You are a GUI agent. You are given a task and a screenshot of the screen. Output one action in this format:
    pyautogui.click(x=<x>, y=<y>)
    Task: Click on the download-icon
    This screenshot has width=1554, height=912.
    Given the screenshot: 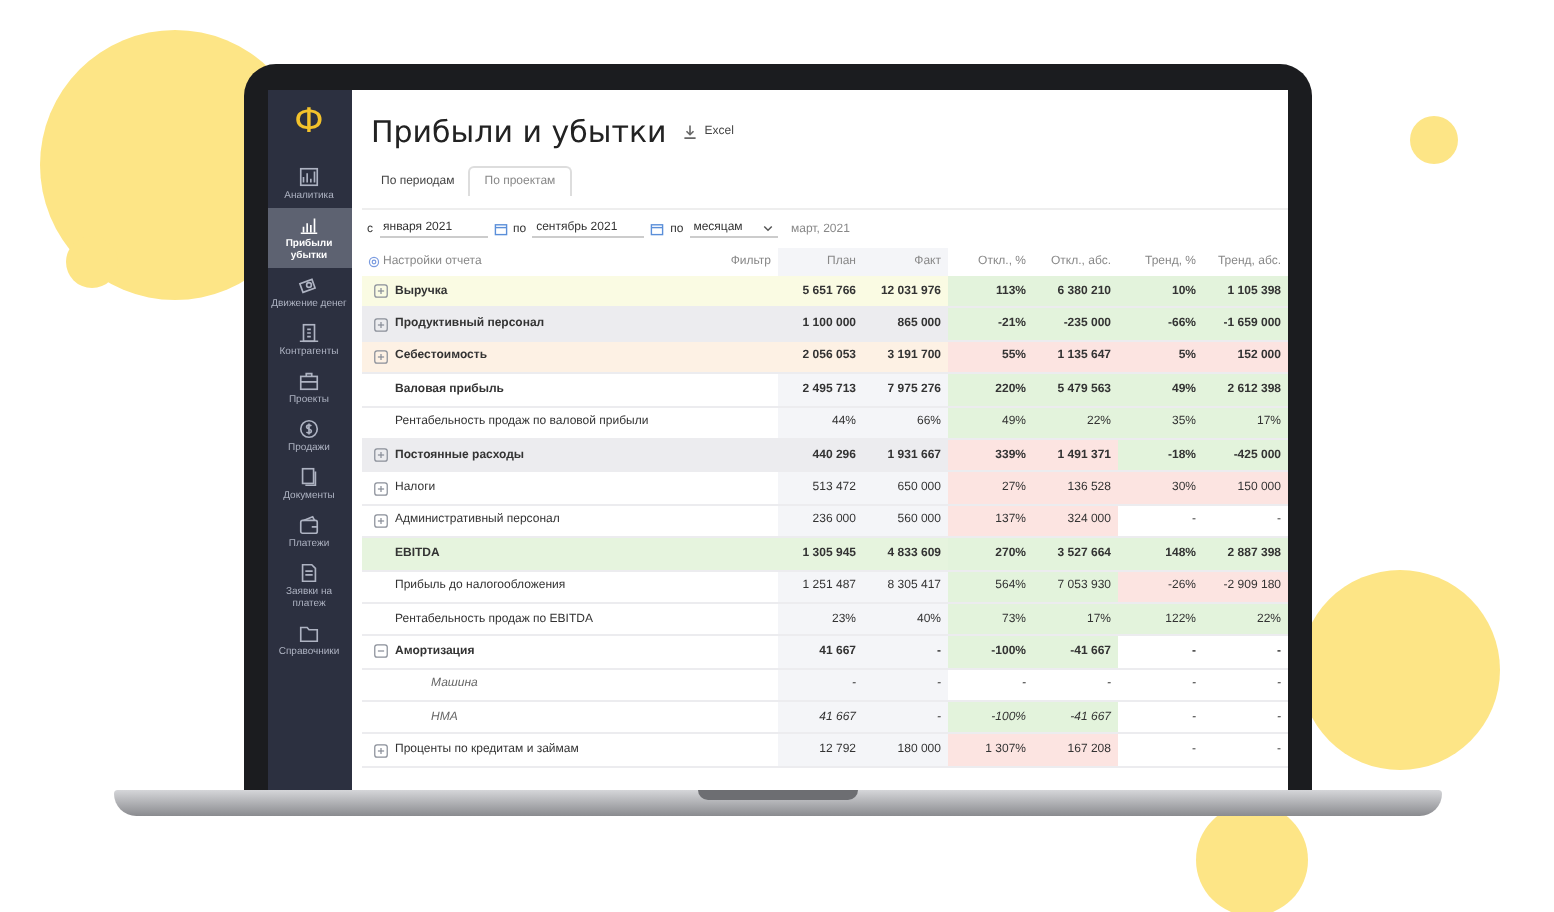 What is the action you would take?
    pyautogui.click(x=690, y=132)
    